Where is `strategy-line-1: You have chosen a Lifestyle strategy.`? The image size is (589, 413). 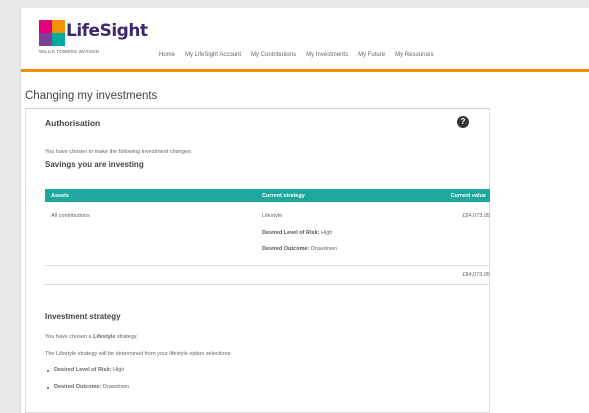 strategy-line-1: You have chosen a Lifestyle strategy. is located at coordinates (91, 337).